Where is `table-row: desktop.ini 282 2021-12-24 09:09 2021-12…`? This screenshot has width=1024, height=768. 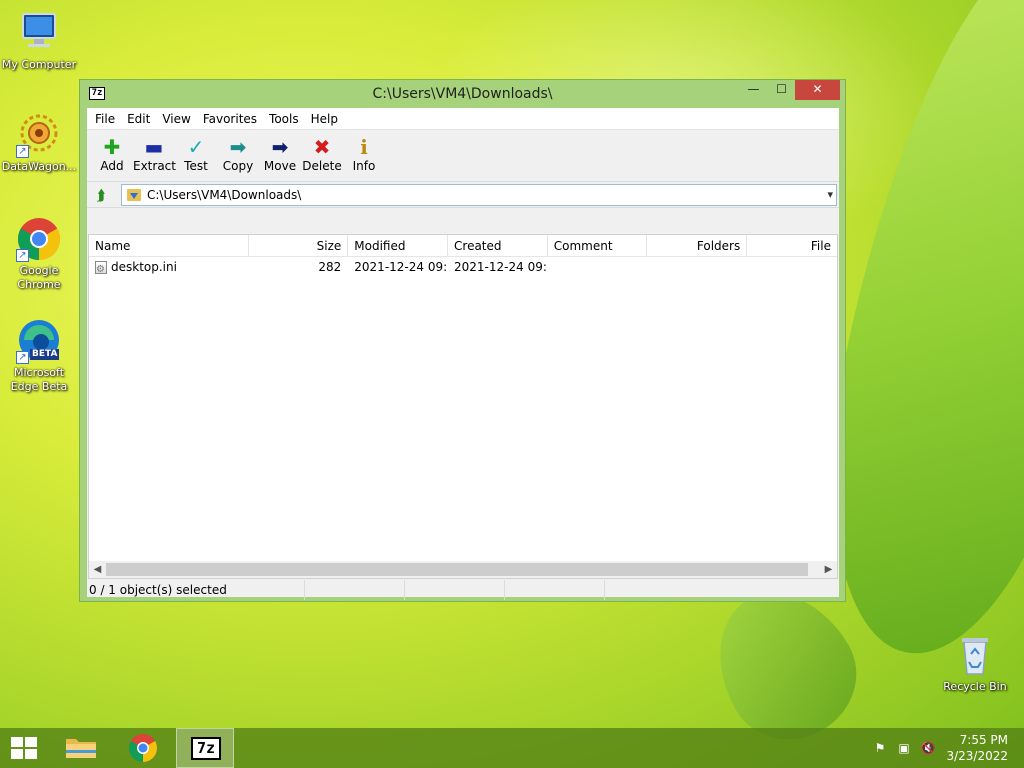 table-row: desktop.ini 282 2021-12-24 09:09 2021-12… is located at coordinates (463, 267).